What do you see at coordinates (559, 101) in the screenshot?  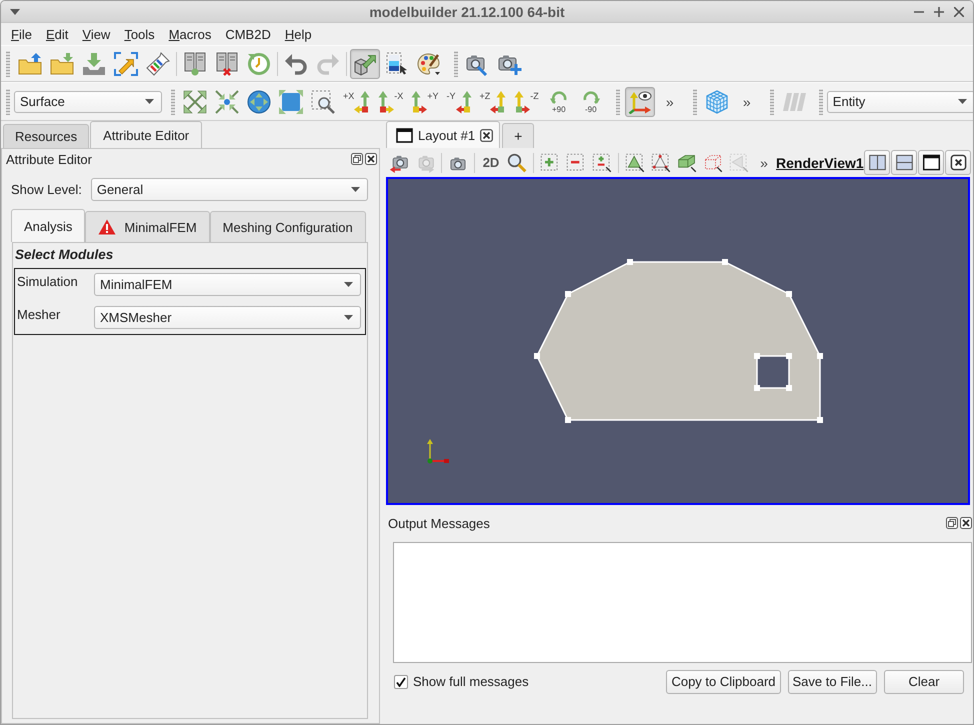 I see `rotate-button: +90` at bounding box center [559, 101].